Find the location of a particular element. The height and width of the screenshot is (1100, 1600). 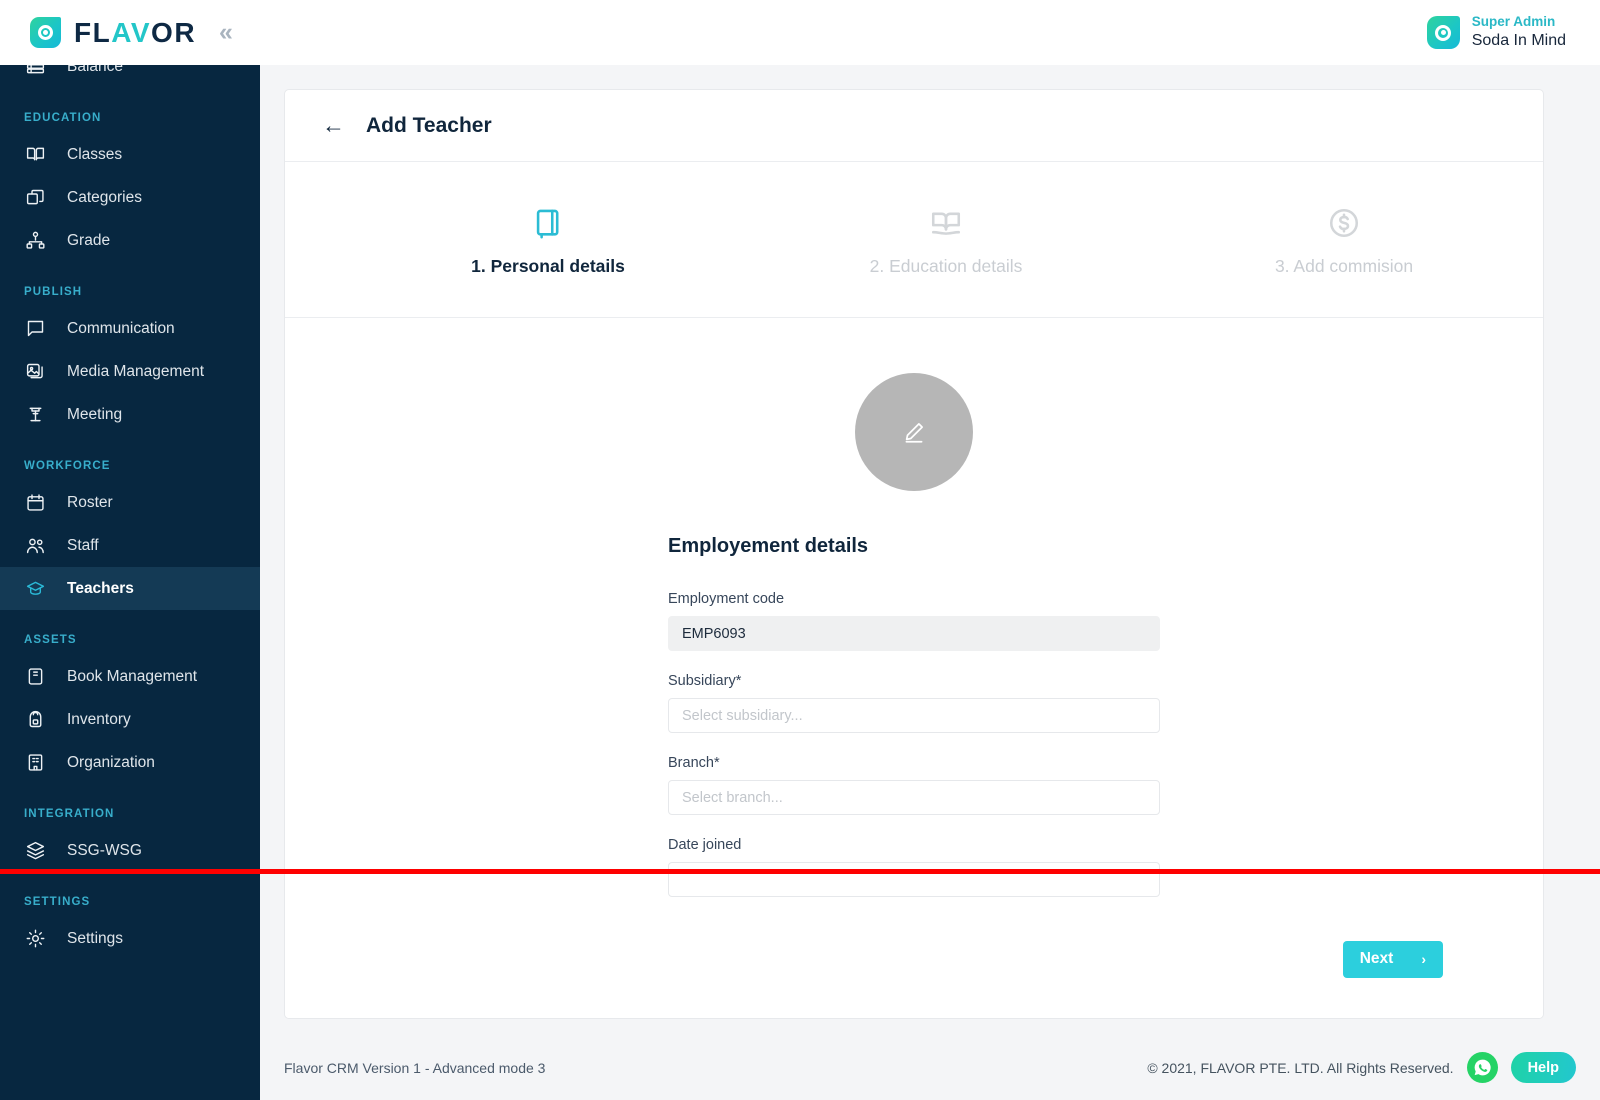

sidebar-item-inventory: Inventory is located at coordinates (130, 719).